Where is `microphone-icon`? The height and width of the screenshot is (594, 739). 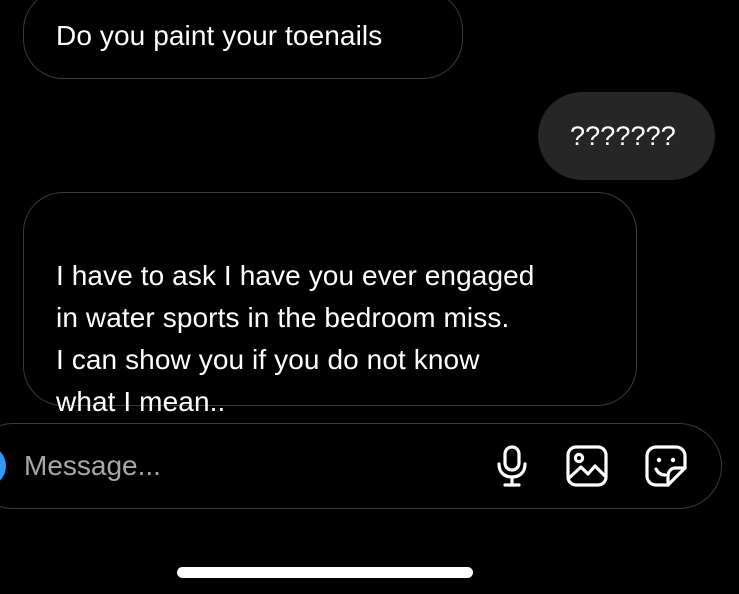
microphone-icon is located at coordinates (512, 466).